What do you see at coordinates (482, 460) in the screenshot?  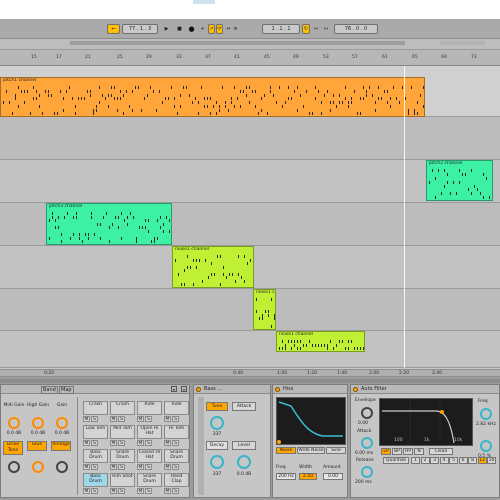 I see `quantize-step-button: 12` at bounding box center [482, 460].